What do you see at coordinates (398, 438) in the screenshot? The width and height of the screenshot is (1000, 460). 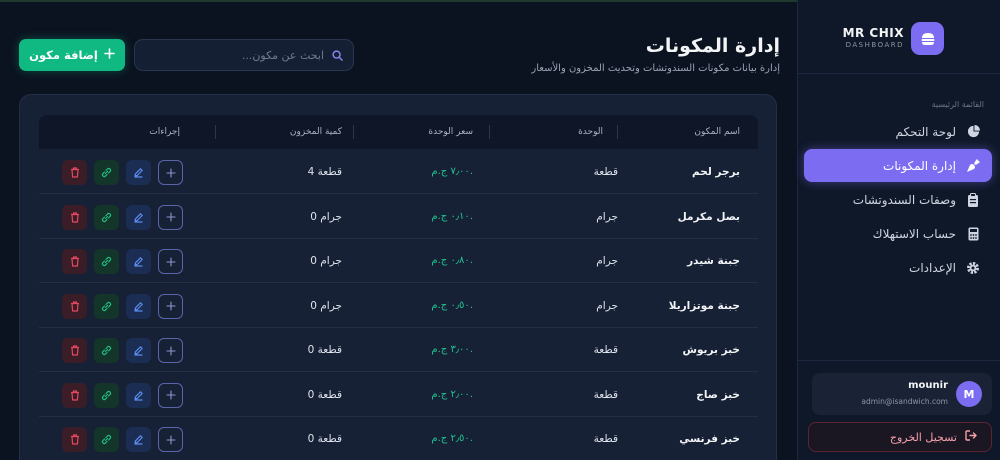 I see `table-row: خبز فرنسي قطعة ٢٫٥٠ ج.م. 0 قطعة` at bounding box center [398, 438].